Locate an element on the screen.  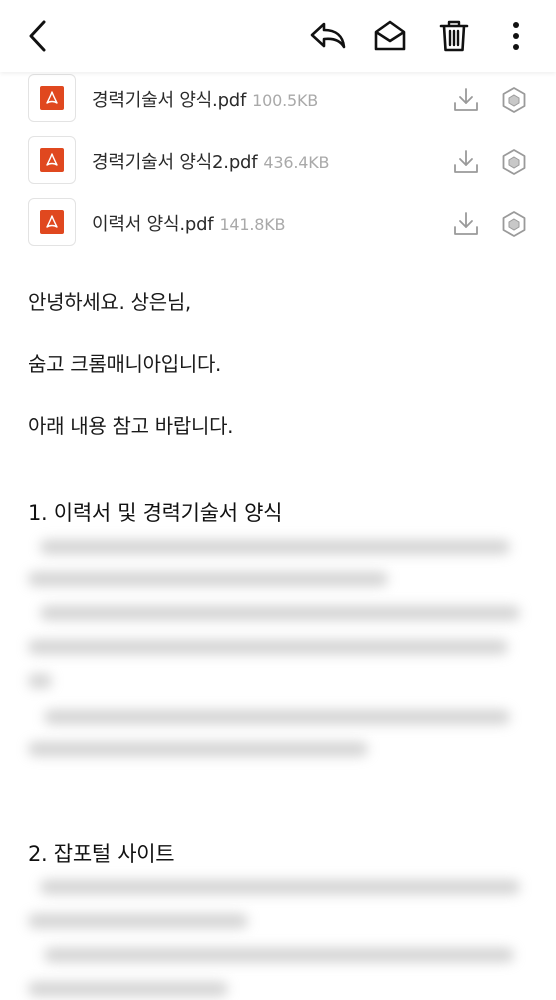
more-button is located at coordinates (516, 36).